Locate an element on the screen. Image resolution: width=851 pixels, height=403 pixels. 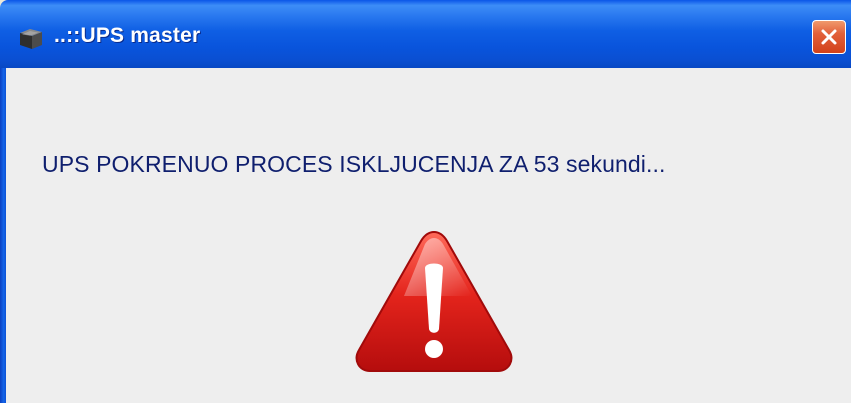
close-button is located at coordinates (829, 37).